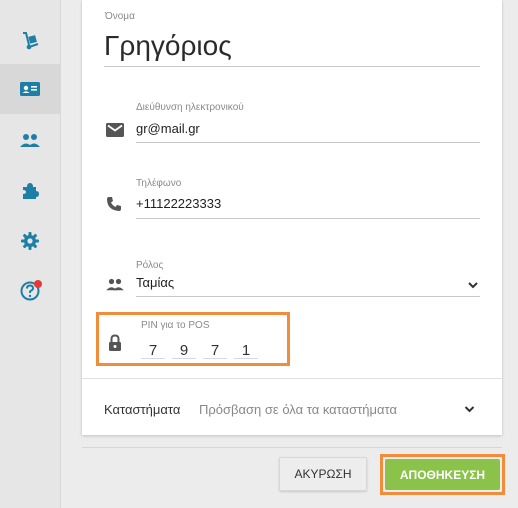  What do you see at coordinates (175, 325) in the screenshot?
I see `pin-label: PIN για το POS` at bounding box center [175, 325].